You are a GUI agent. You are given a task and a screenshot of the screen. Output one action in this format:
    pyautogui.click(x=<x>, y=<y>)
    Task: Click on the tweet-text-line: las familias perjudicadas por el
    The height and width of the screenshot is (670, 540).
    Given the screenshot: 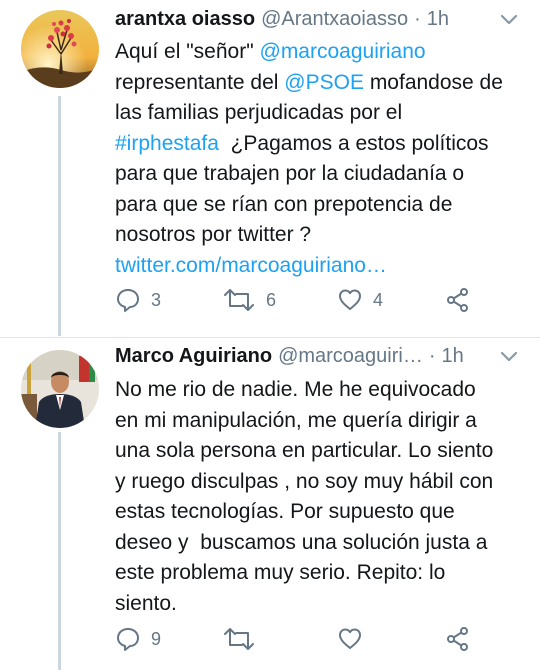 What is the action you would take?
    pyautogui.click(x=320, y=113)
    